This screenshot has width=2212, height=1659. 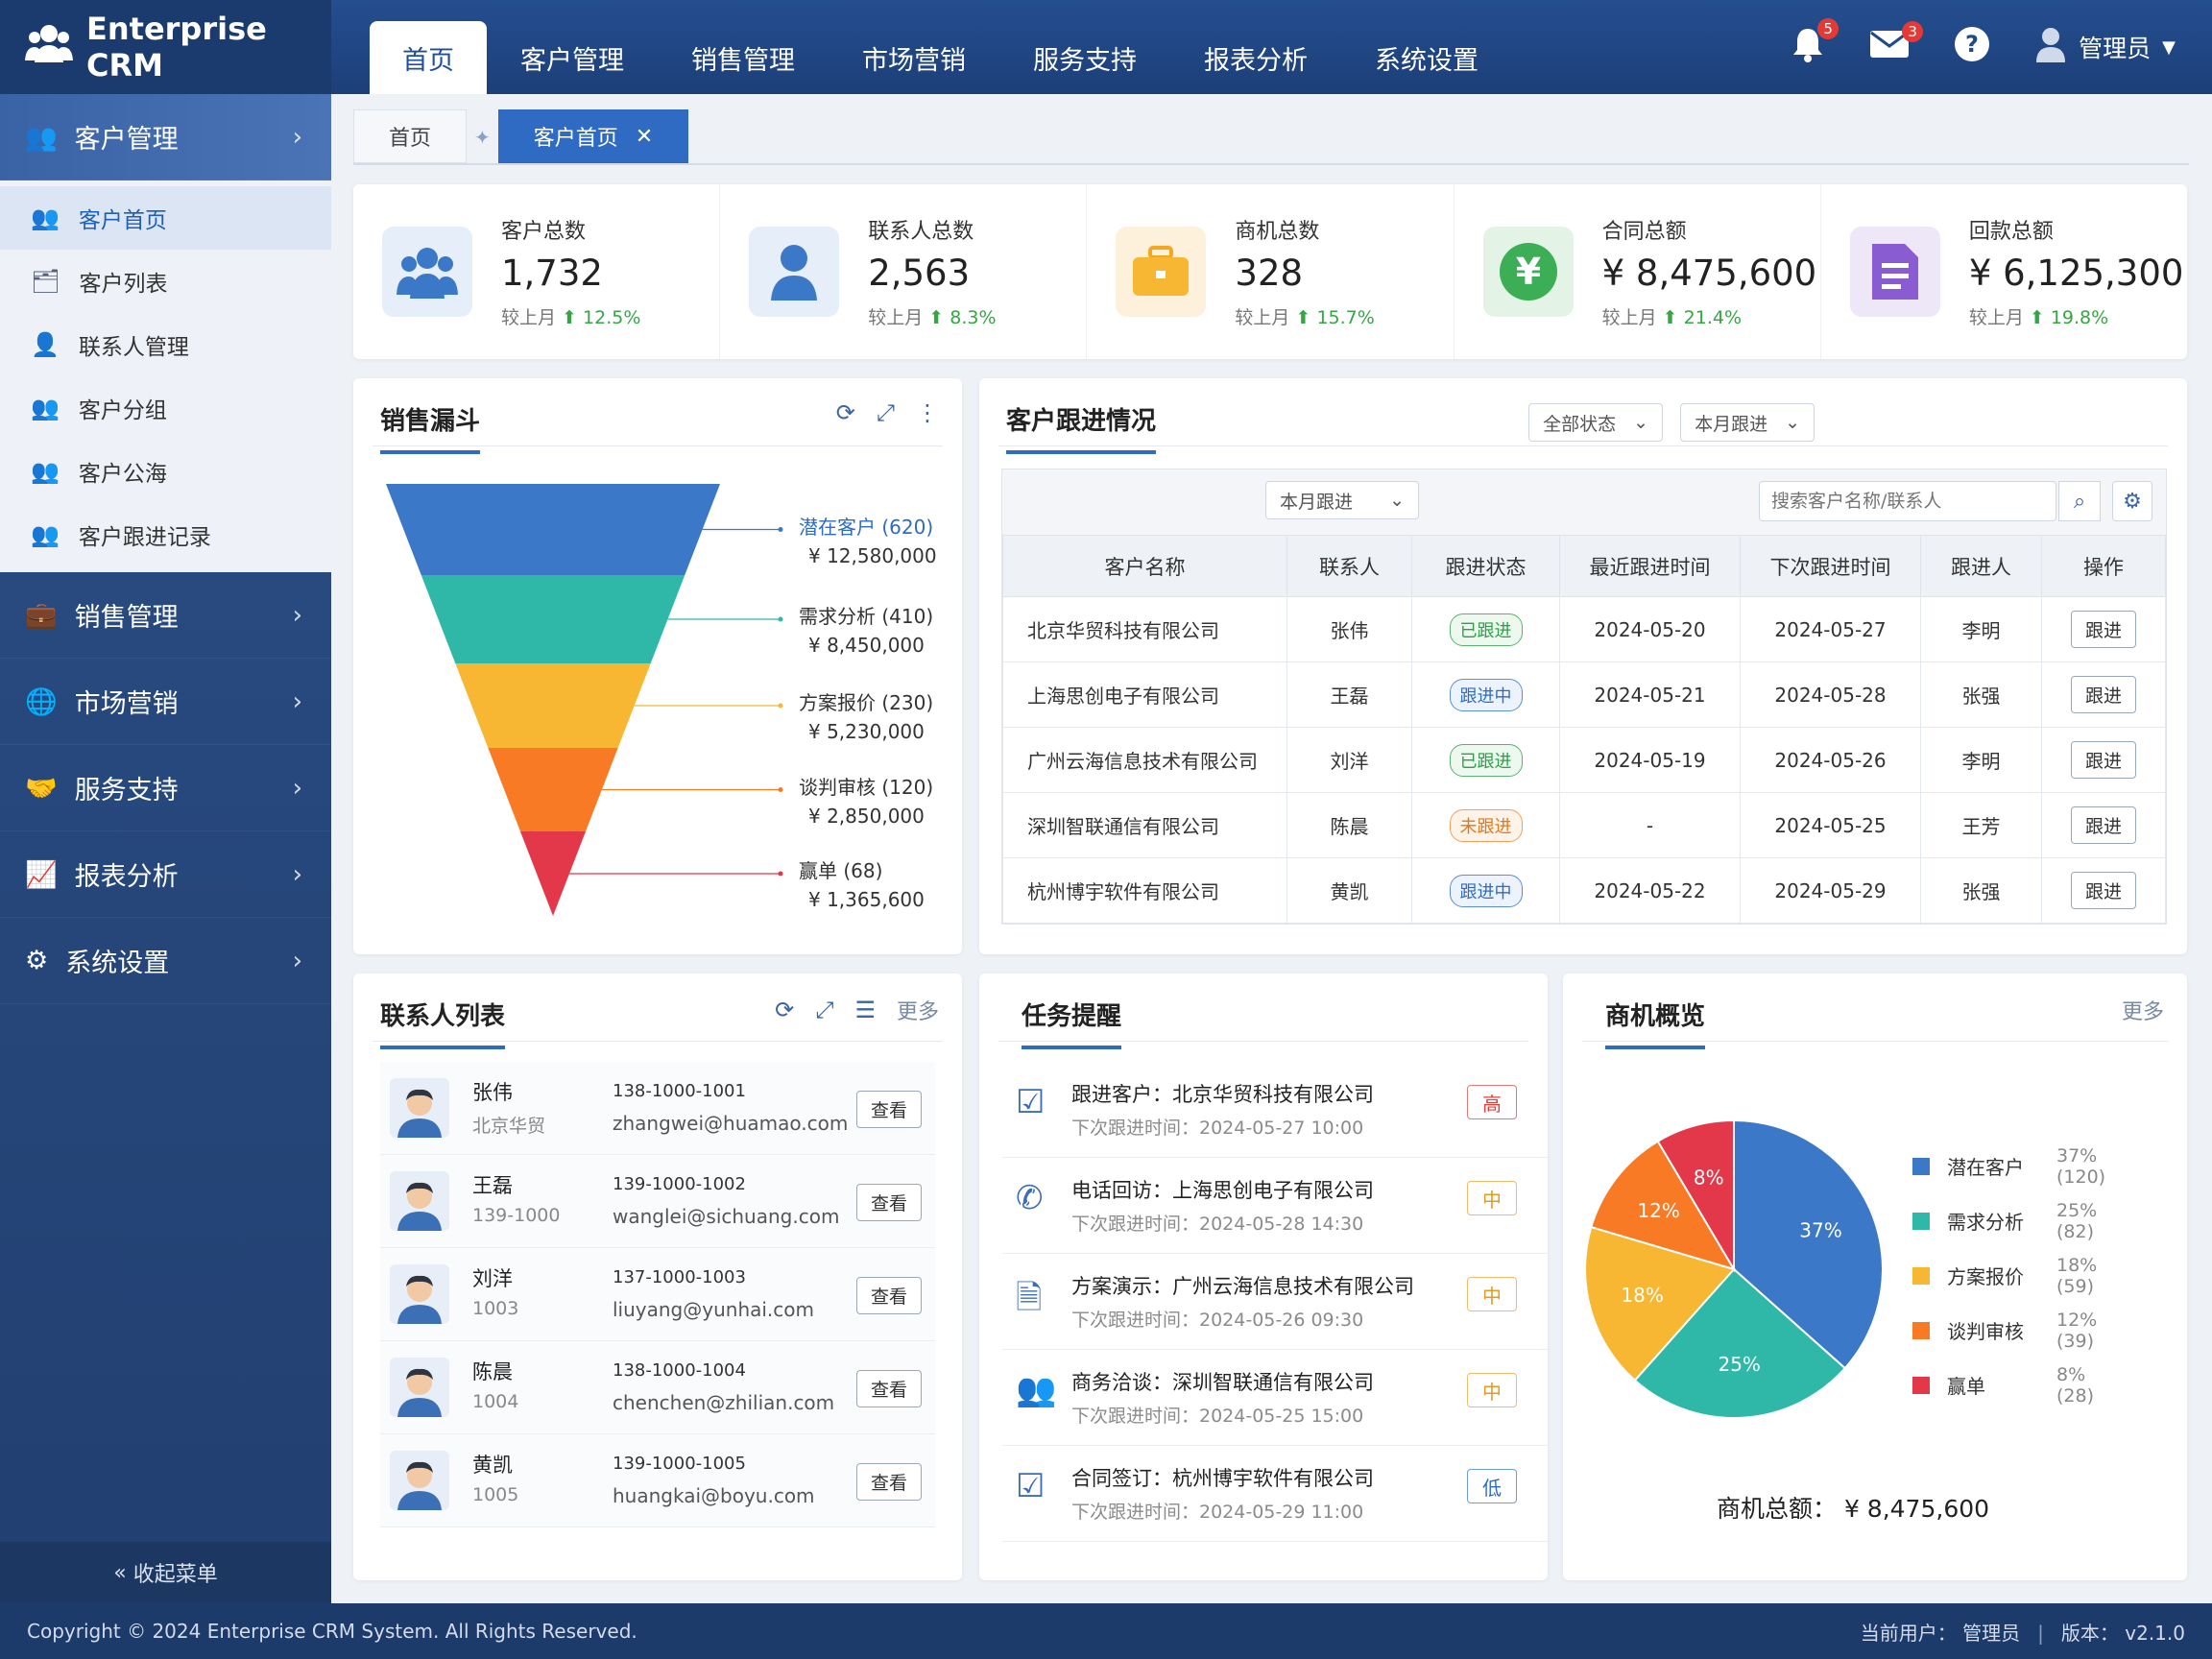 I want to click on nav-home: 首页, so click(x=428, y=58).